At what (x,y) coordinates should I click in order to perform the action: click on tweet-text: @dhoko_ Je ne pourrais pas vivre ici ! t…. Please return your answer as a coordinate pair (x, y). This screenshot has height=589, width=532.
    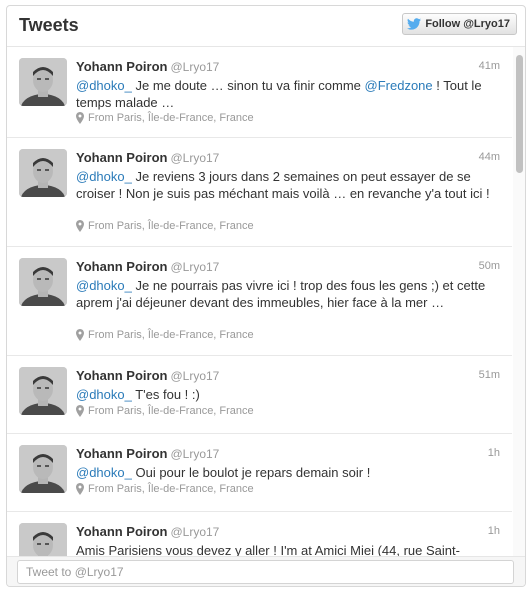
    Looking at the image, I should click on (286, 294).